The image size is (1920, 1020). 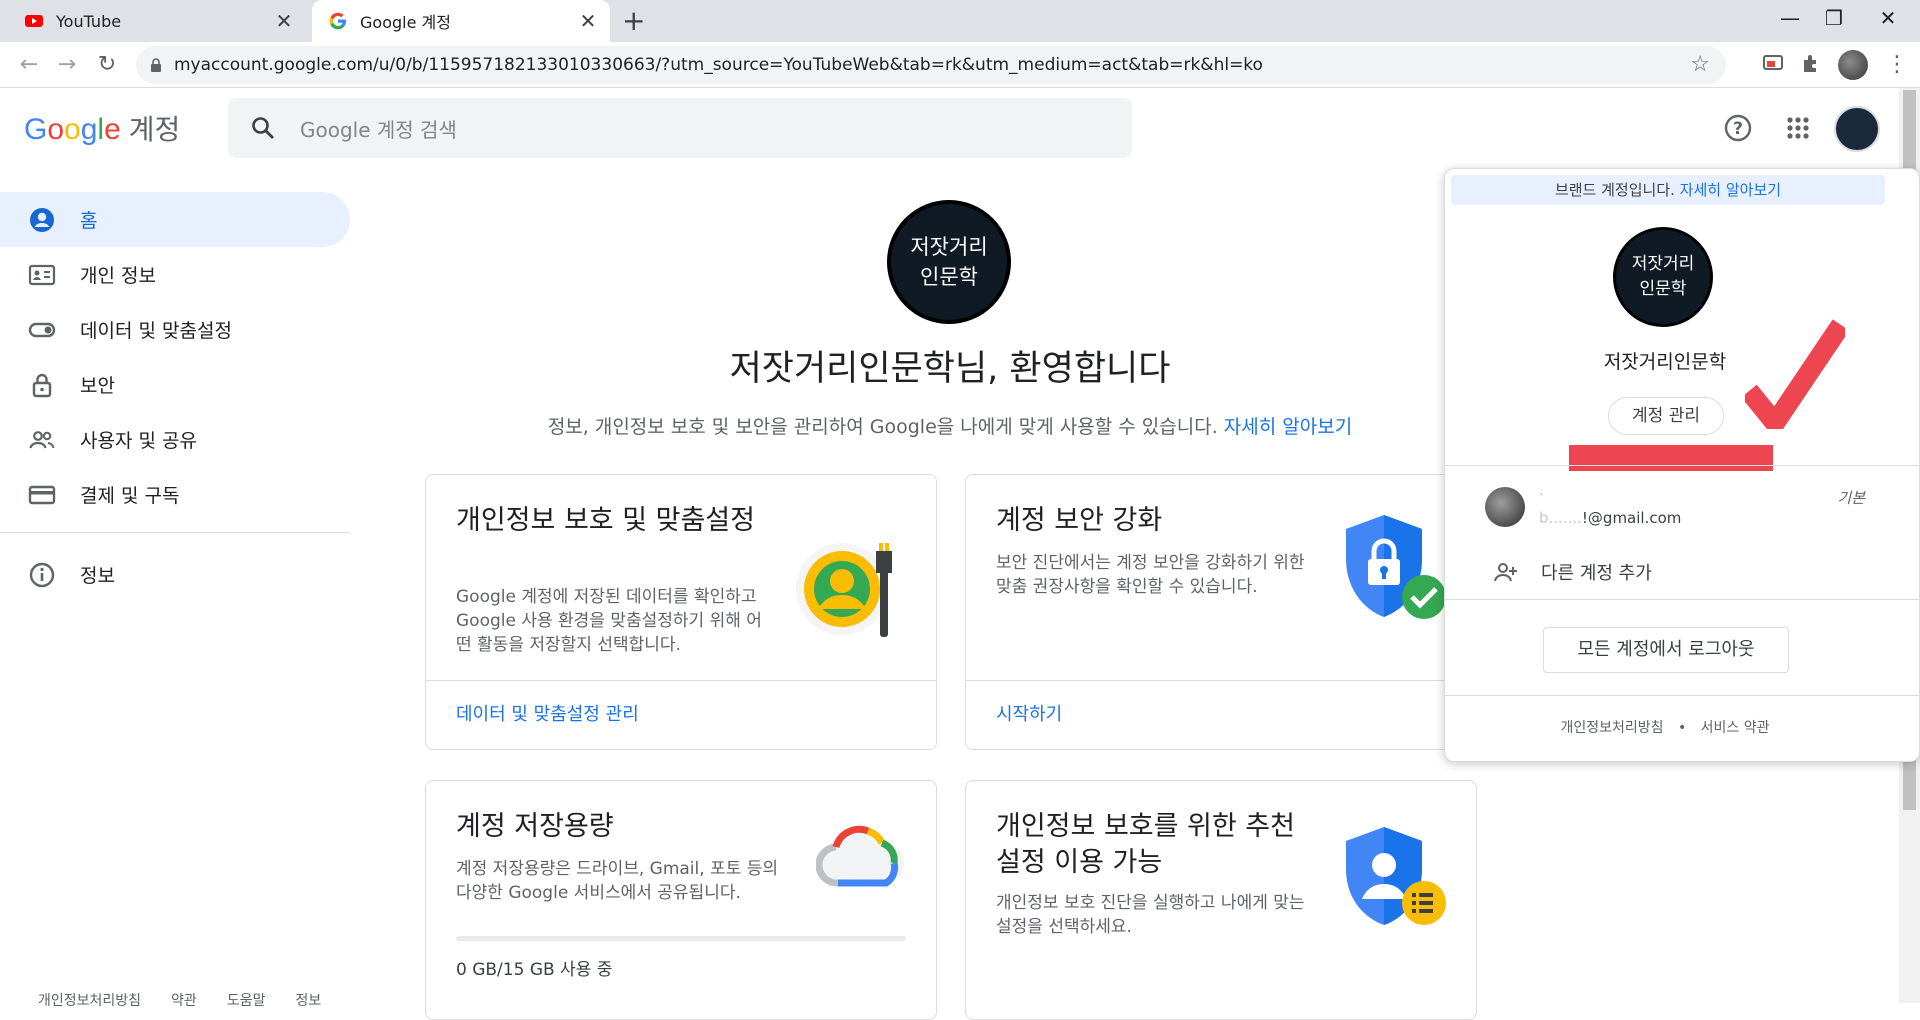 I want to click on footer-link-terms: 약관, so click(x=184, y=1000).